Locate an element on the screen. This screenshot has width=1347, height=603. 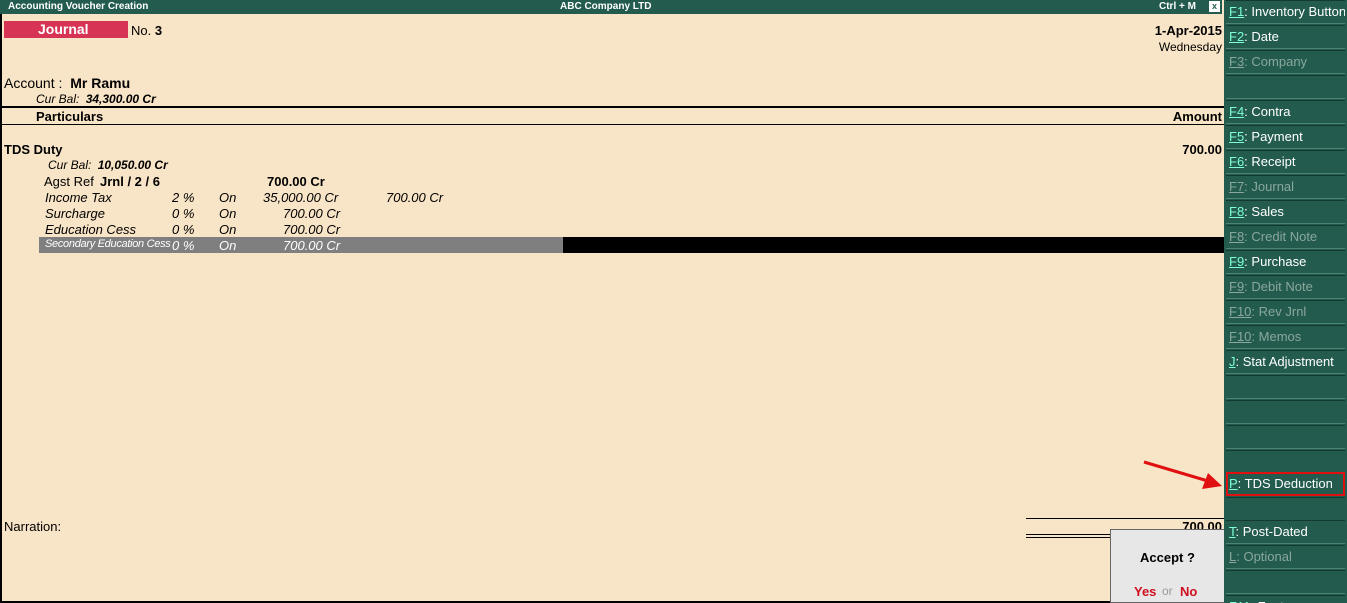
voucher-number: No. 3 is located at coordinates (146, 30).